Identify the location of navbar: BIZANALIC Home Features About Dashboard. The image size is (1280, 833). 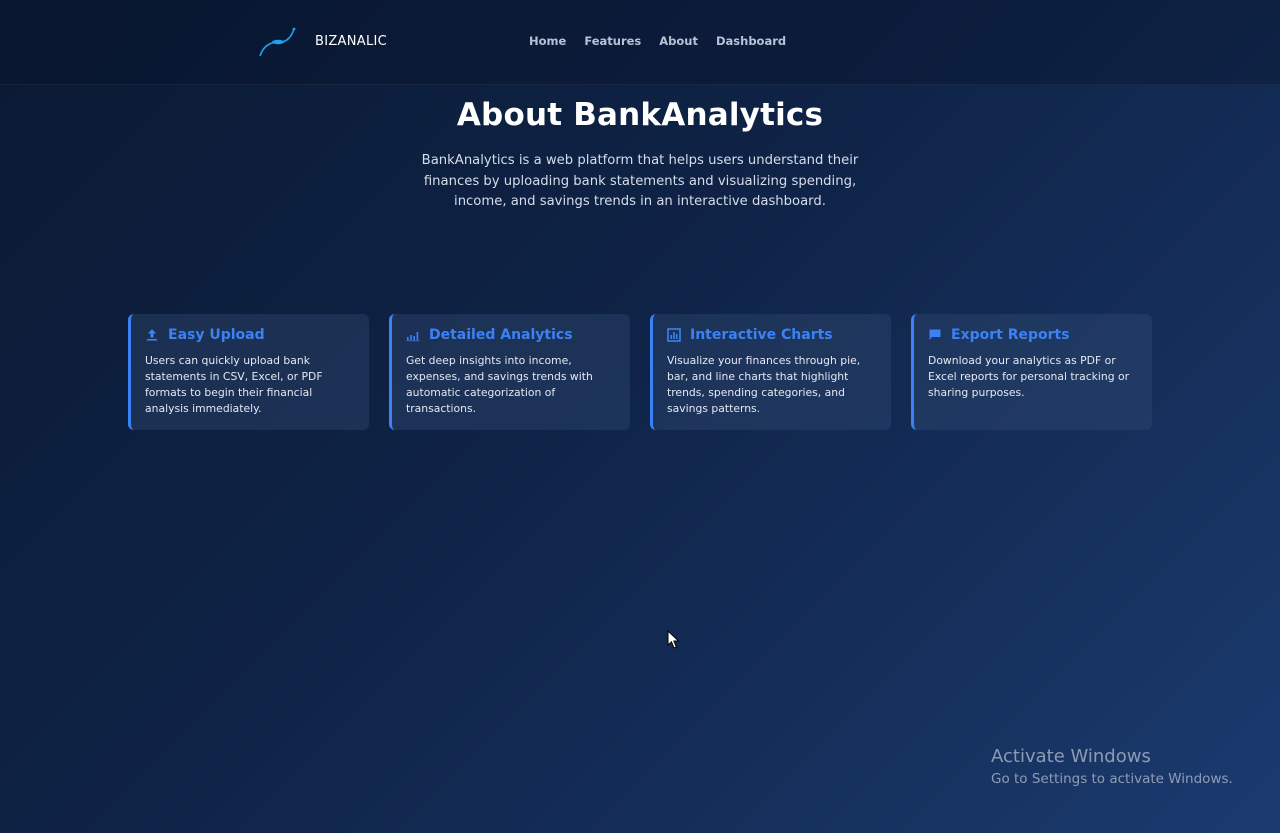
(640, 42).